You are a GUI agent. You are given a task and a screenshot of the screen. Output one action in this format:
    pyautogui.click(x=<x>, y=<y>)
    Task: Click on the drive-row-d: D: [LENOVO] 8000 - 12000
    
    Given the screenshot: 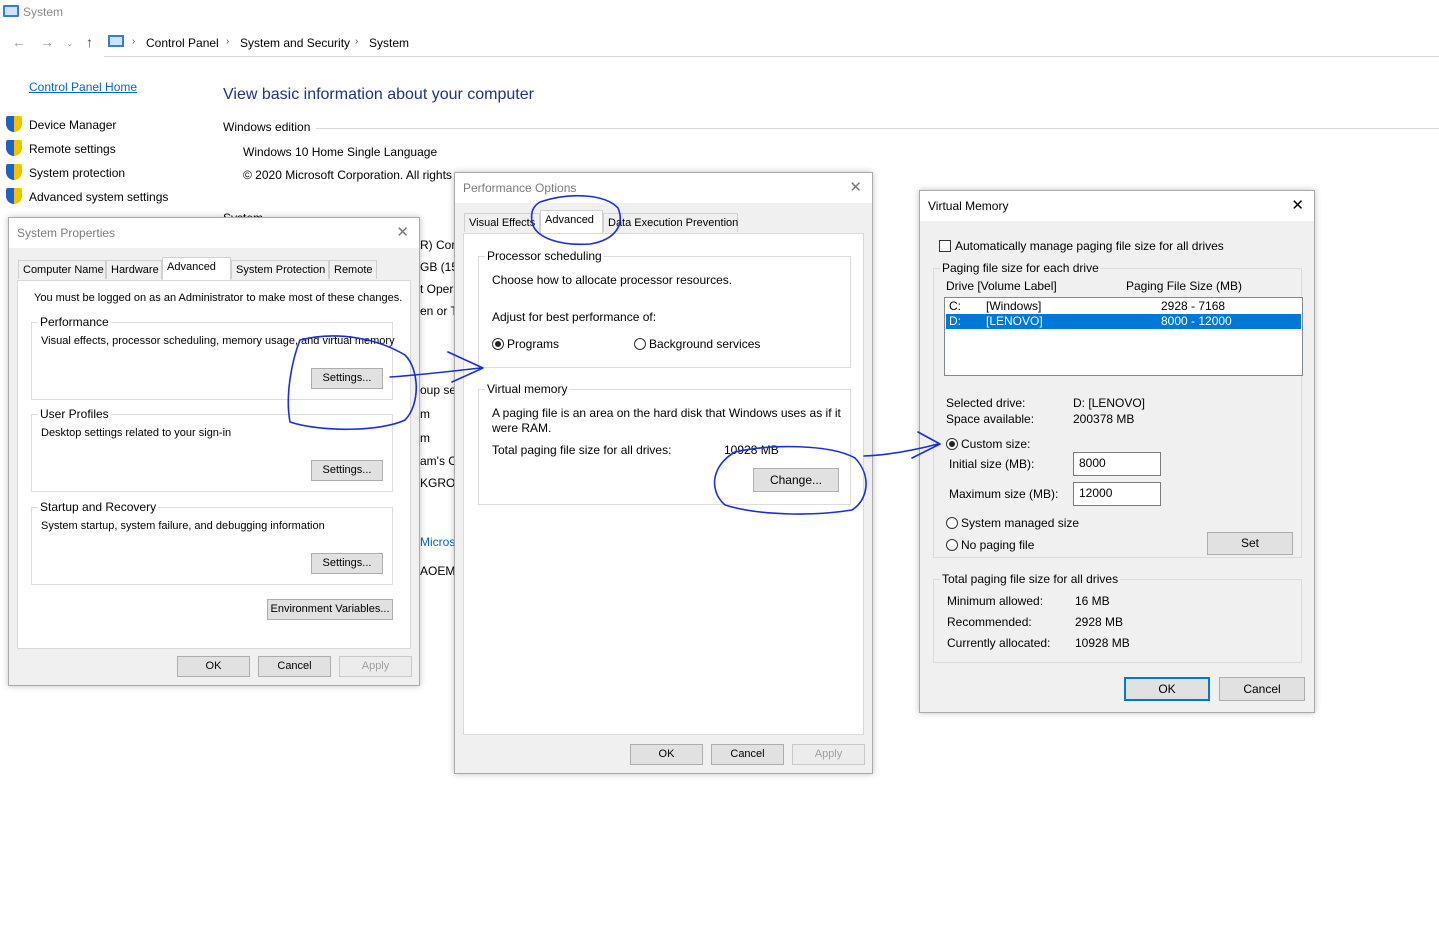 What is the action you would take?
    pyautogui.click(x=1123, y=321)
    